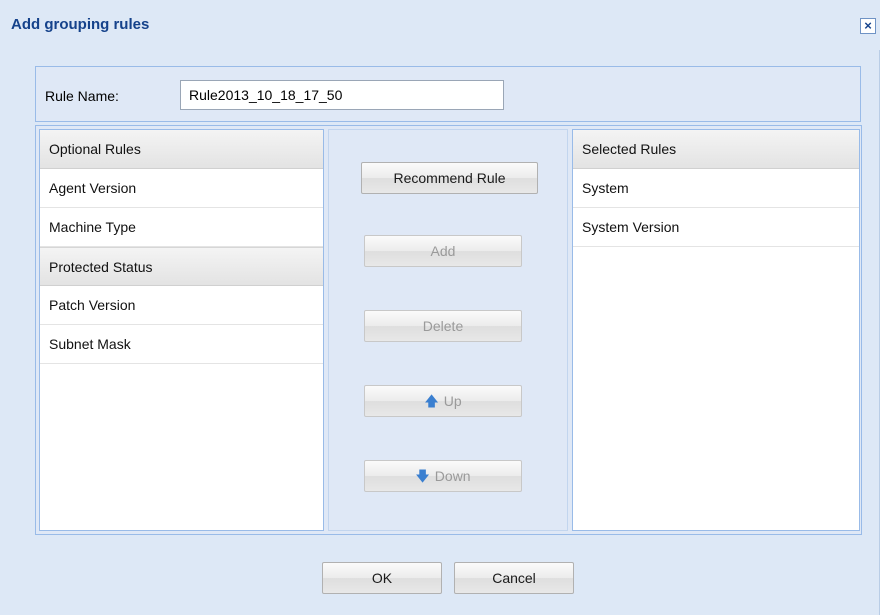 Image resolution: width=880 pixels, height=615 pixels. I want to click on optional-rule-item: Machine Type, so click(181, 227).